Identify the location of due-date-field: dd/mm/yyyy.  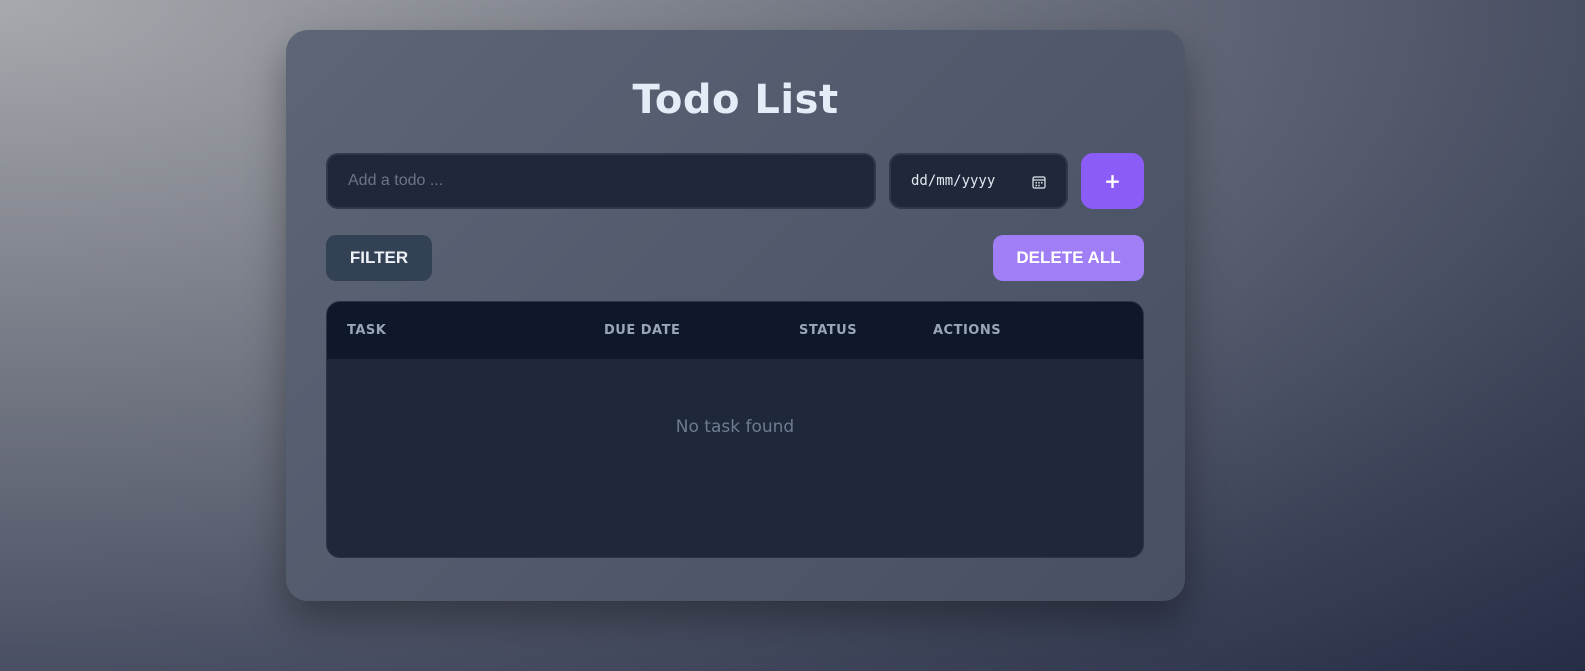
(978, 181).